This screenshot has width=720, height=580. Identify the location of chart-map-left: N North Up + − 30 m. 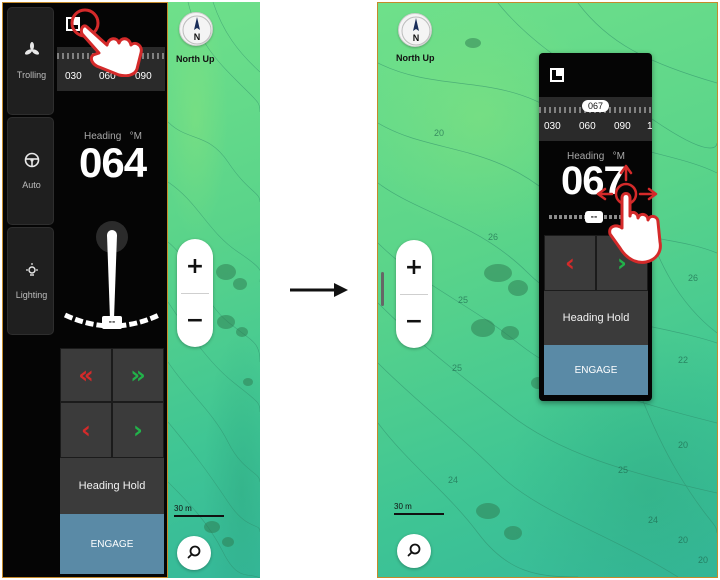
(214, 290).